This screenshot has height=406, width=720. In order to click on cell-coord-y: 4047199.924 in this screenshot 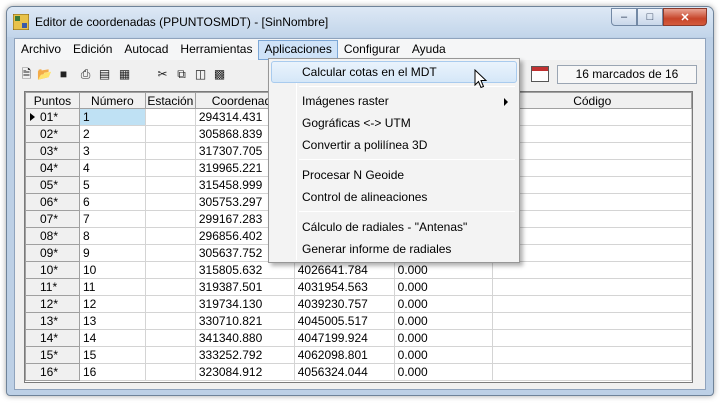, I will do `click(344, 338)`.